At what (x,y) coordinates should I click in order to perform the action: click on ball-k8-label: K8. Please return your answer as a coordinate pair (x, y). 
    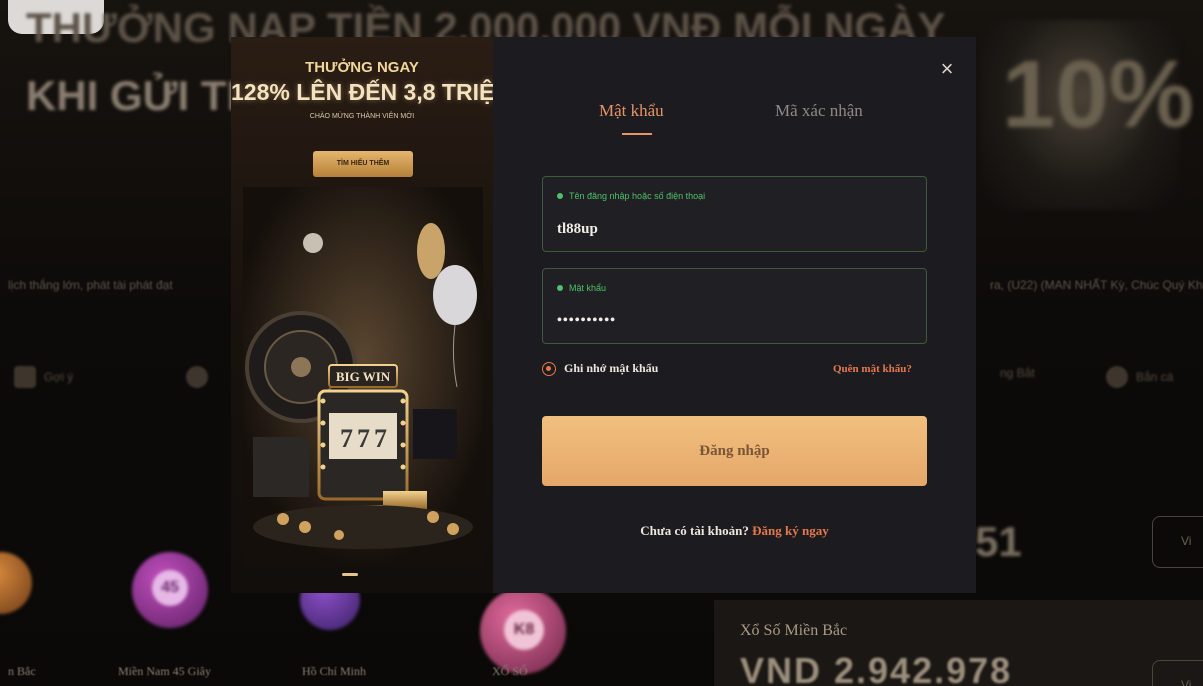
    Looking at the image, I should click on (524, 630).